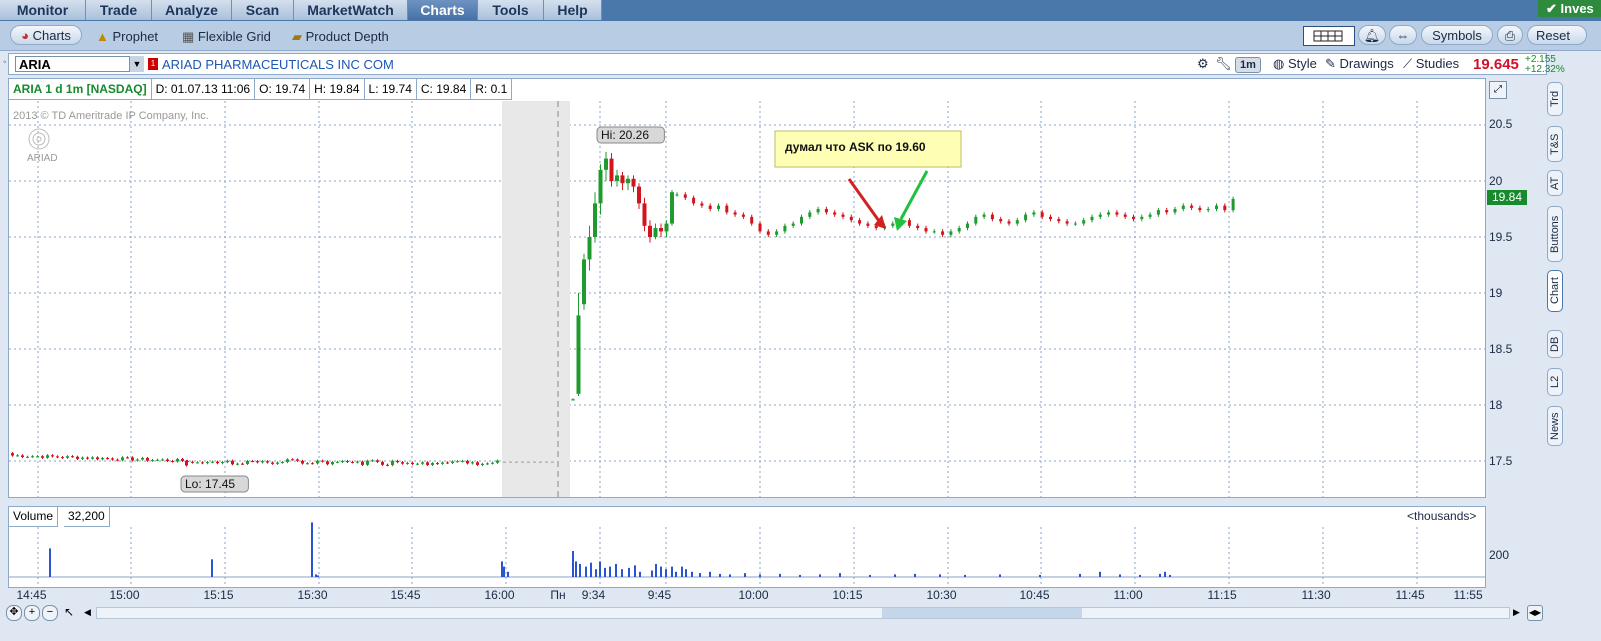 Image resolution: width=1601 pixels, height=641 pixels. I want to click on x-tick-label: 14:45, so click(31, 595).